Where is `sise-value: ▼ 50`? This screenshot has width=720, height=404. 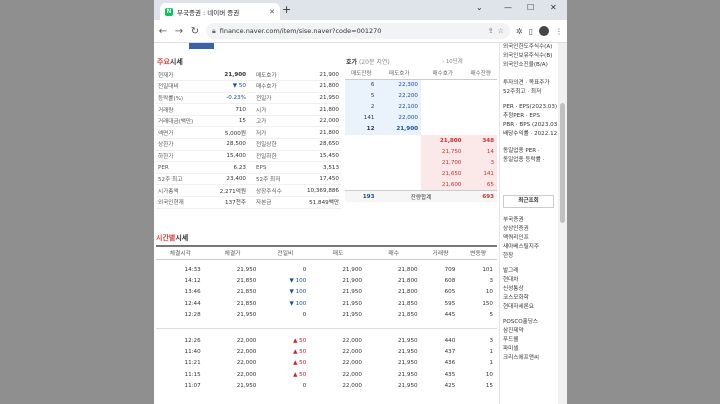 sise-value: ▼ 50 is located at coordinates (225, 86).